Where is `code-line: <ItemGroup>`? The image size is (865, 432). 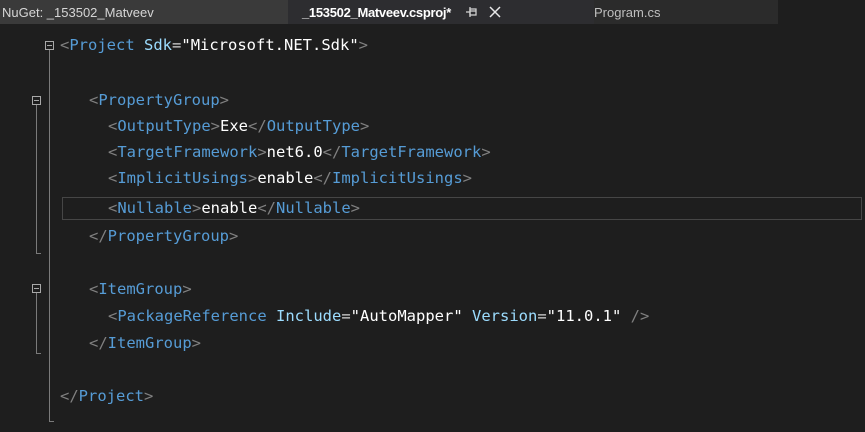 code-line: <ItemGroup> is located at coordinates (140, 289).